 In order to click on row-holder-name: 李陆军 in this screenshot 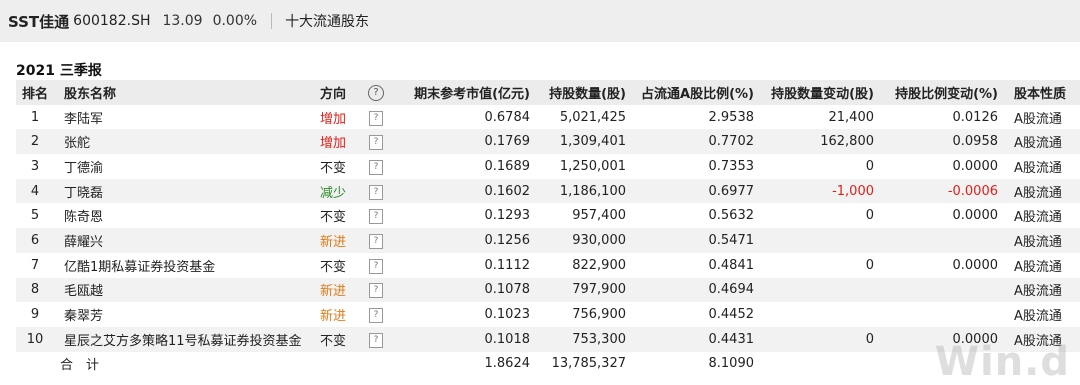, I will do `click(187, 117)`.